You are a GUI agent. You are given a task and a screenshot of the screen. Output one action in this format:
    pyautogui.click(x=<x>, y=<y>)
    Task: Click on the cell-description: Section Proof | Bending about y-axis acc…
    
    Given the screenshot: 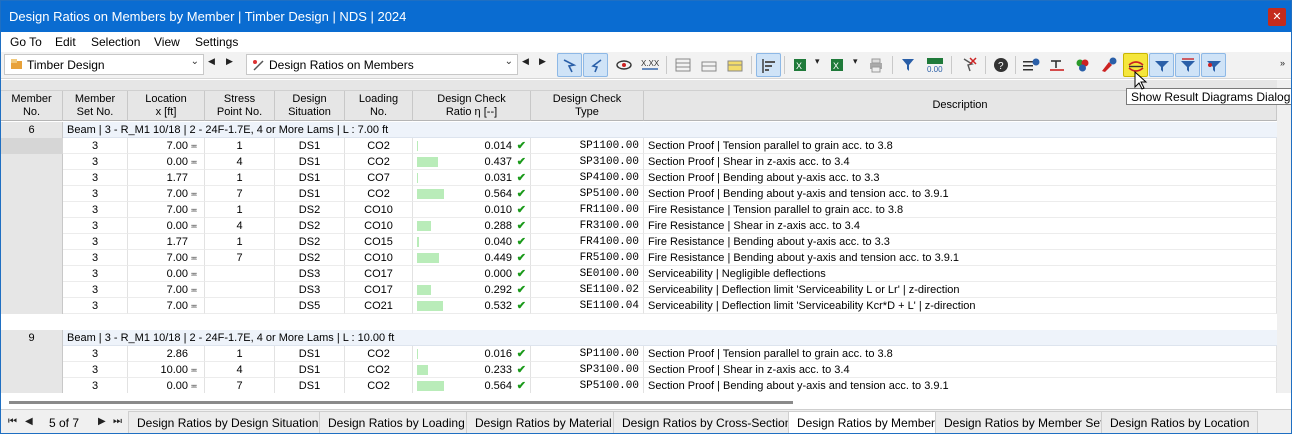 What is the action you would take?
    pyautogui.click(x=960, y=178)
    